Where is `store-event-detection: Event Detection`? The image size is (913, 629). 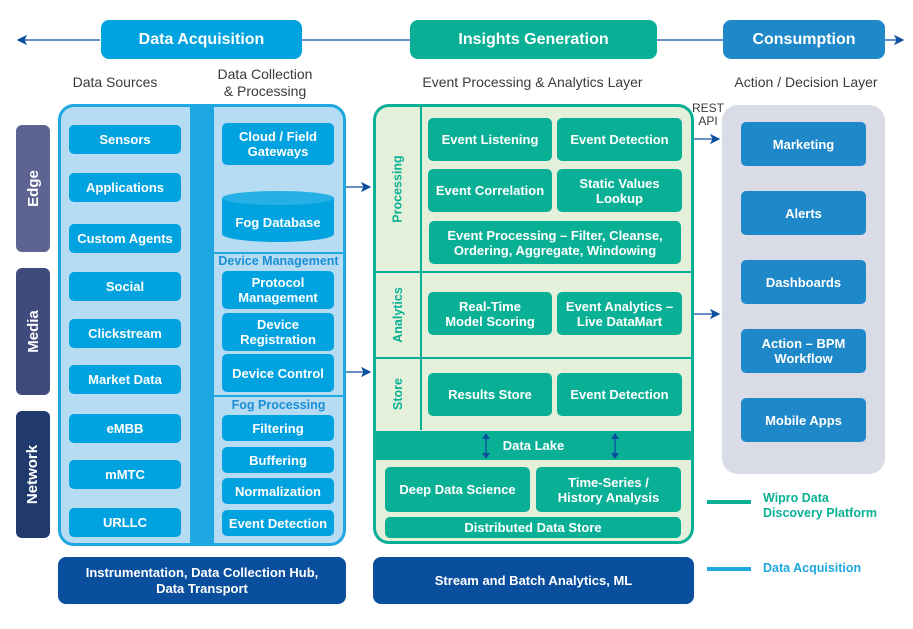
store-event-detection: Event Detection is located at coordinates (619, 394).